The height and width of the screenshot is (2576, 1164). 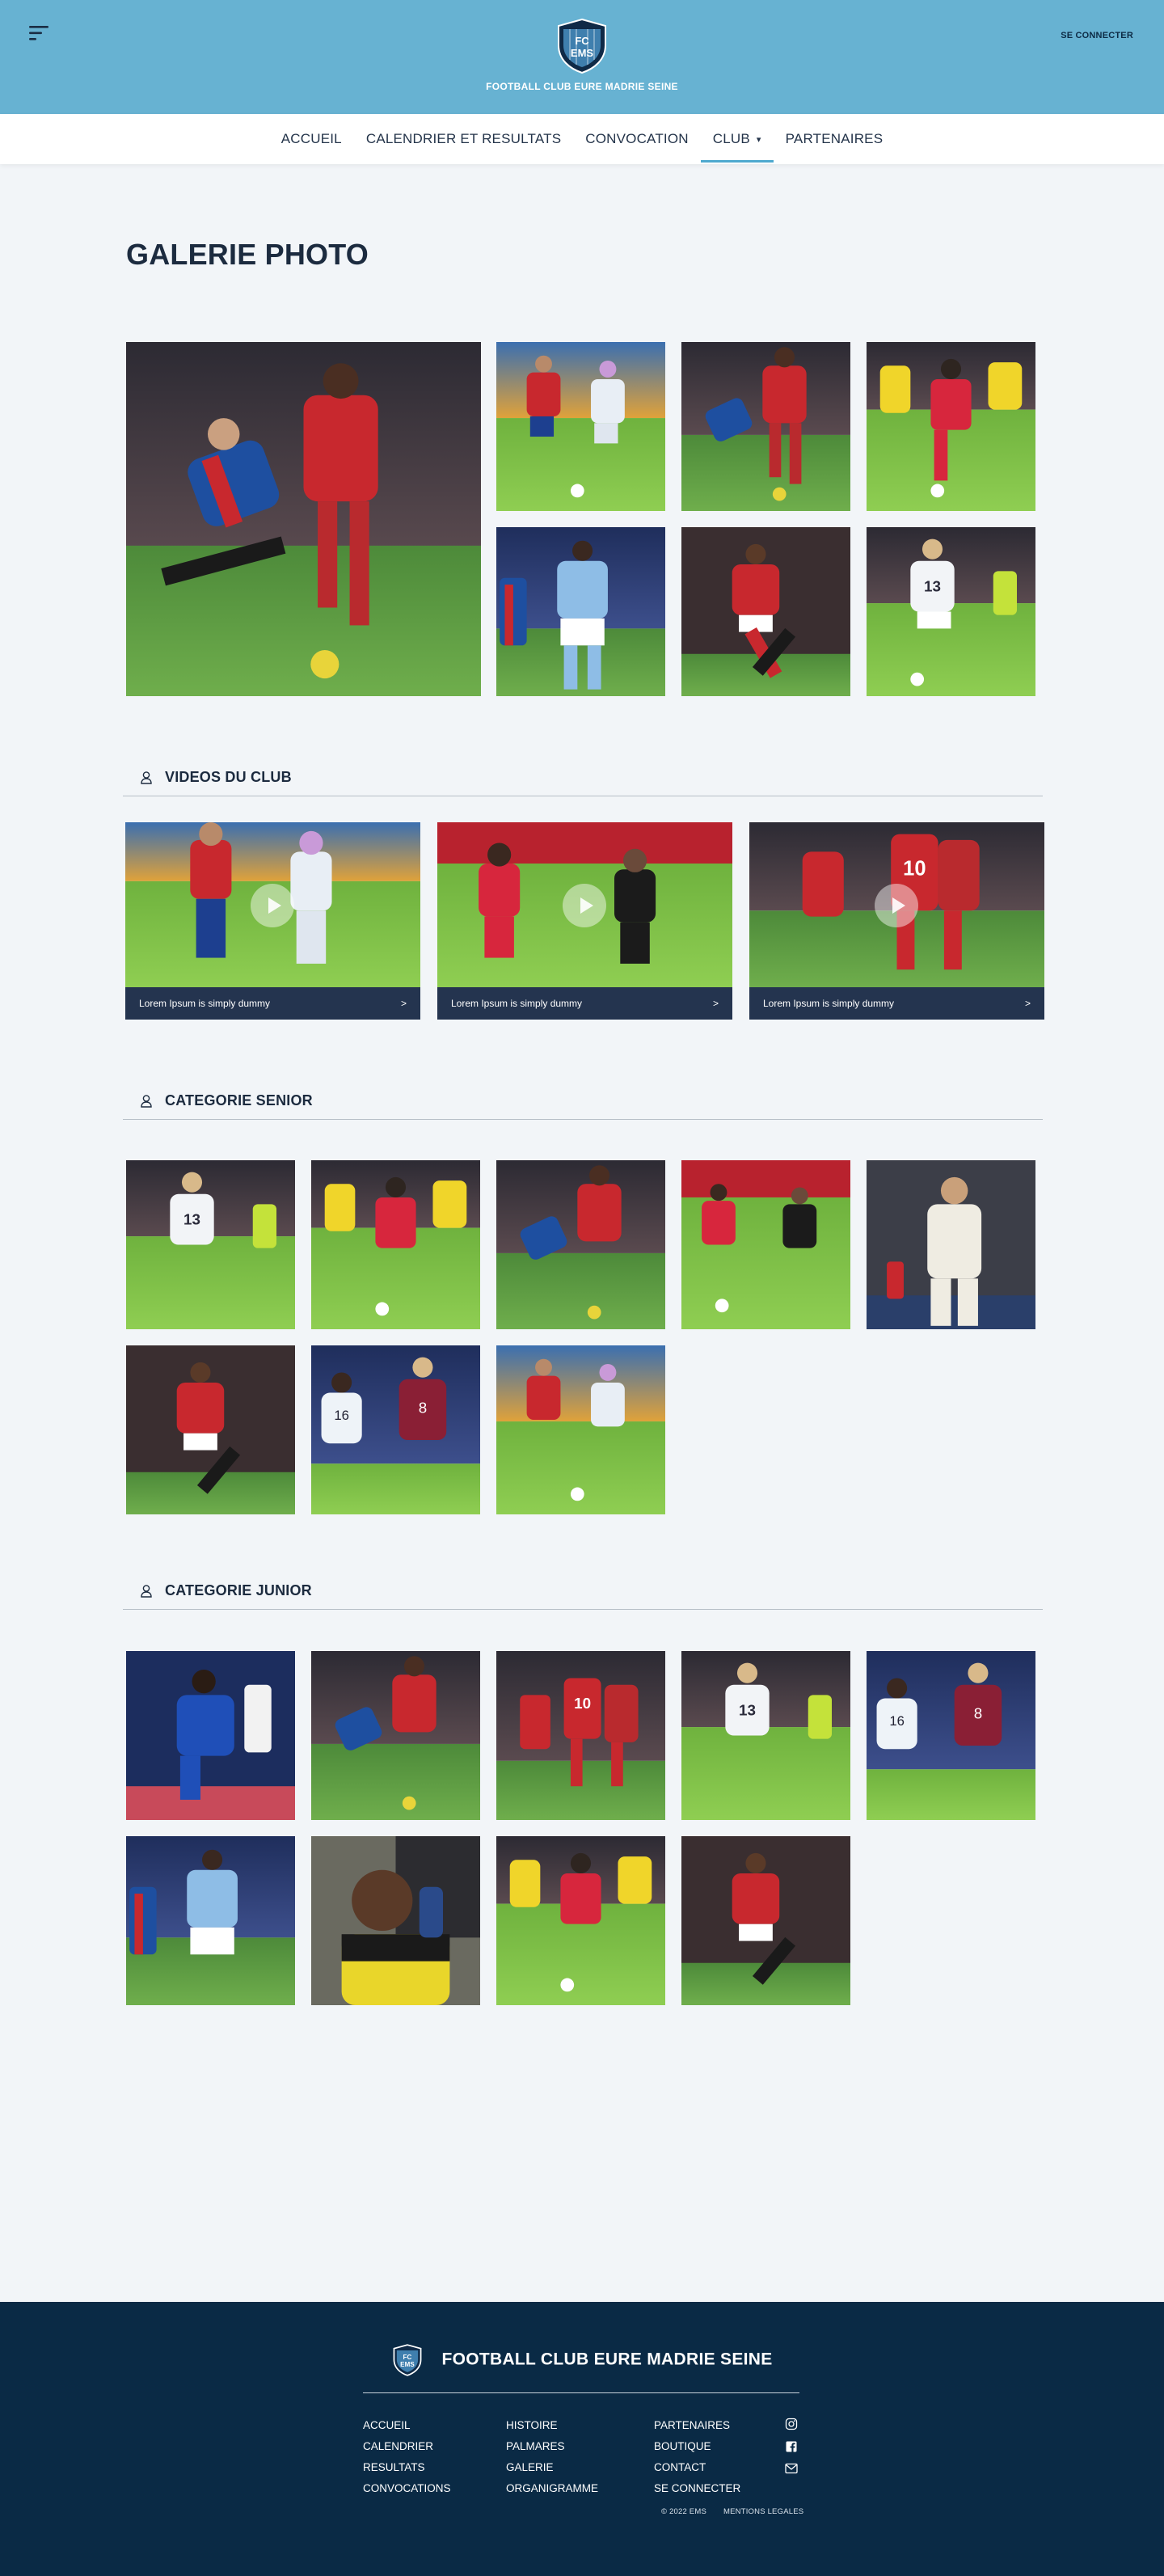 What do you see at coordinates (583, 780) in the screenshot?
I see `section-header-videos: VIDEOS DU CLUB` at bounding box center [583, 780].